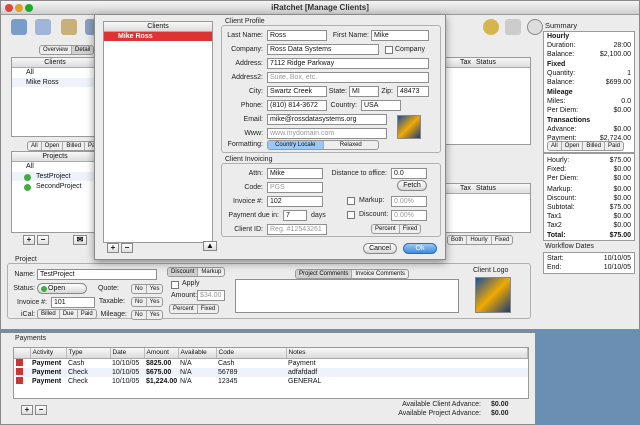  Describe the element at coordinates (19, 8) in the screenshot. I see `minimize-window-button` at that location.